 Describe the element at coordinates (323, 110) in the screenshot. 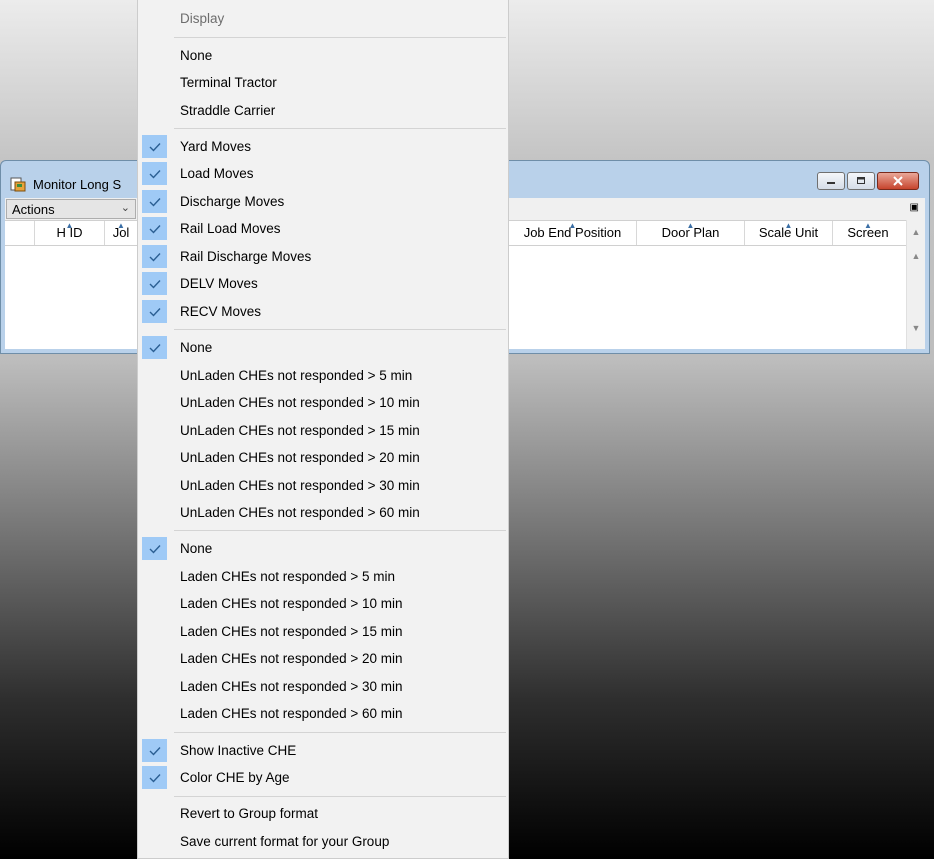

I see `menu-item-straddle-carrier: Straddle Carrier` at that location.